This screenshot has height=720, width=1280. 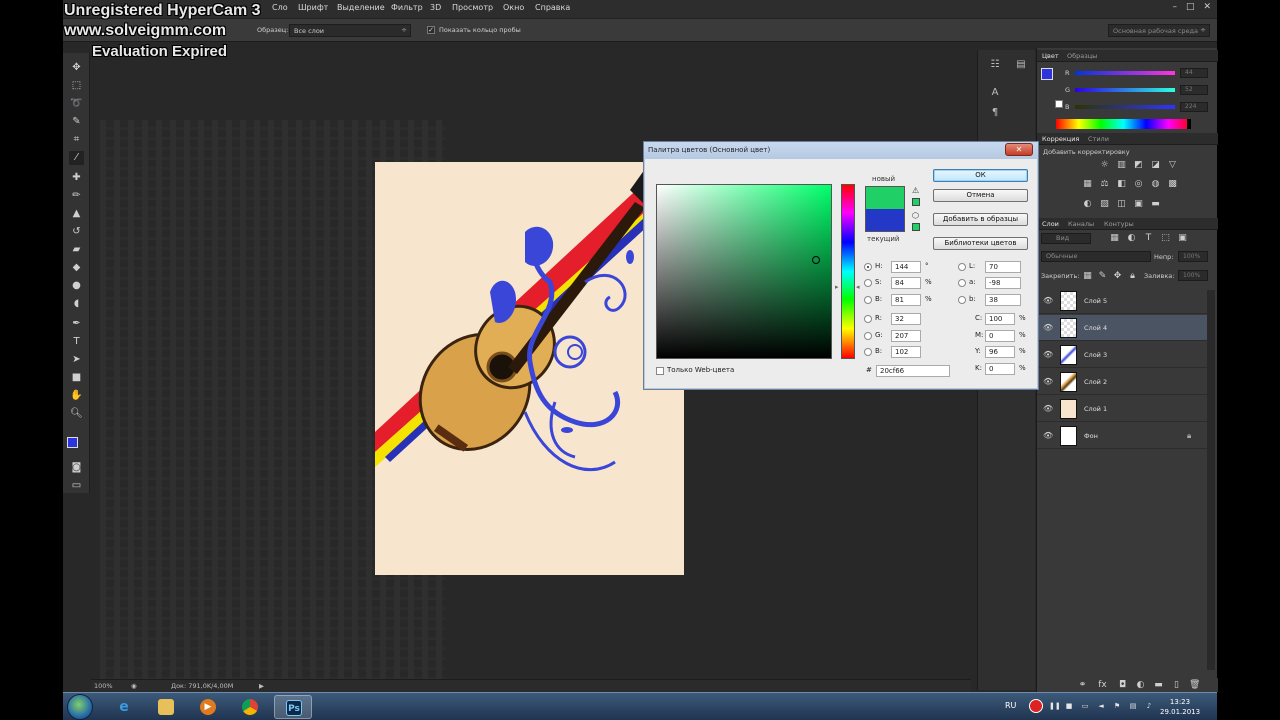 What do you see at coordinates (1087, 184) in the screenshot?
I see `hue-sat-adjust-icon: ▦` at bounding box center [1087, 184].